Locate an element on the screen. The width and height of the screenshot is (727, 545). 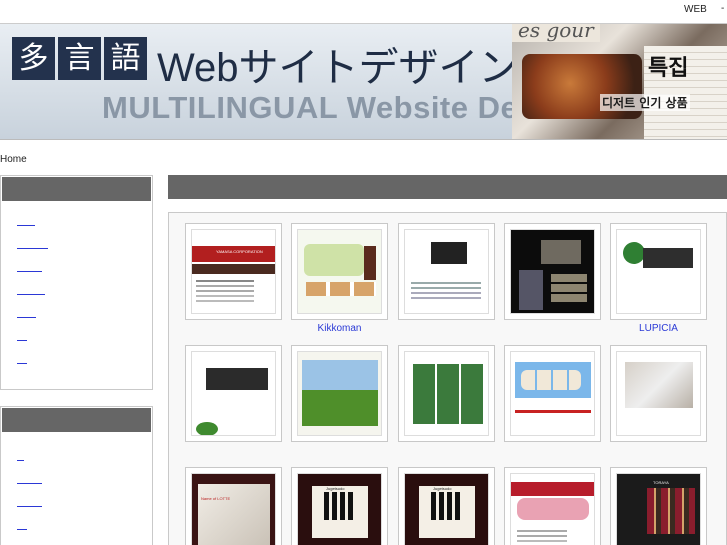
screenshot-sweets is located at coordinates (553, 509).